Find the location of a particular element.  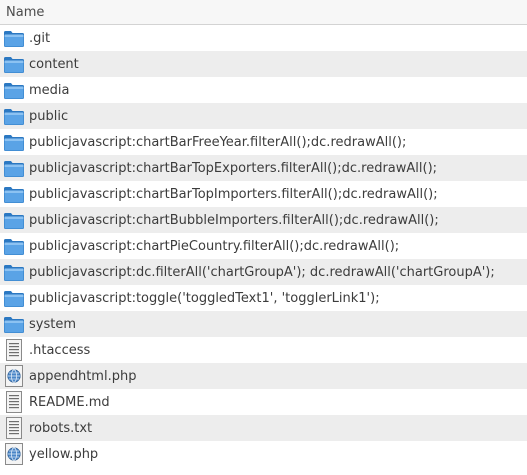

file-name: appendhtml.php is located at coordinates (83, 376).